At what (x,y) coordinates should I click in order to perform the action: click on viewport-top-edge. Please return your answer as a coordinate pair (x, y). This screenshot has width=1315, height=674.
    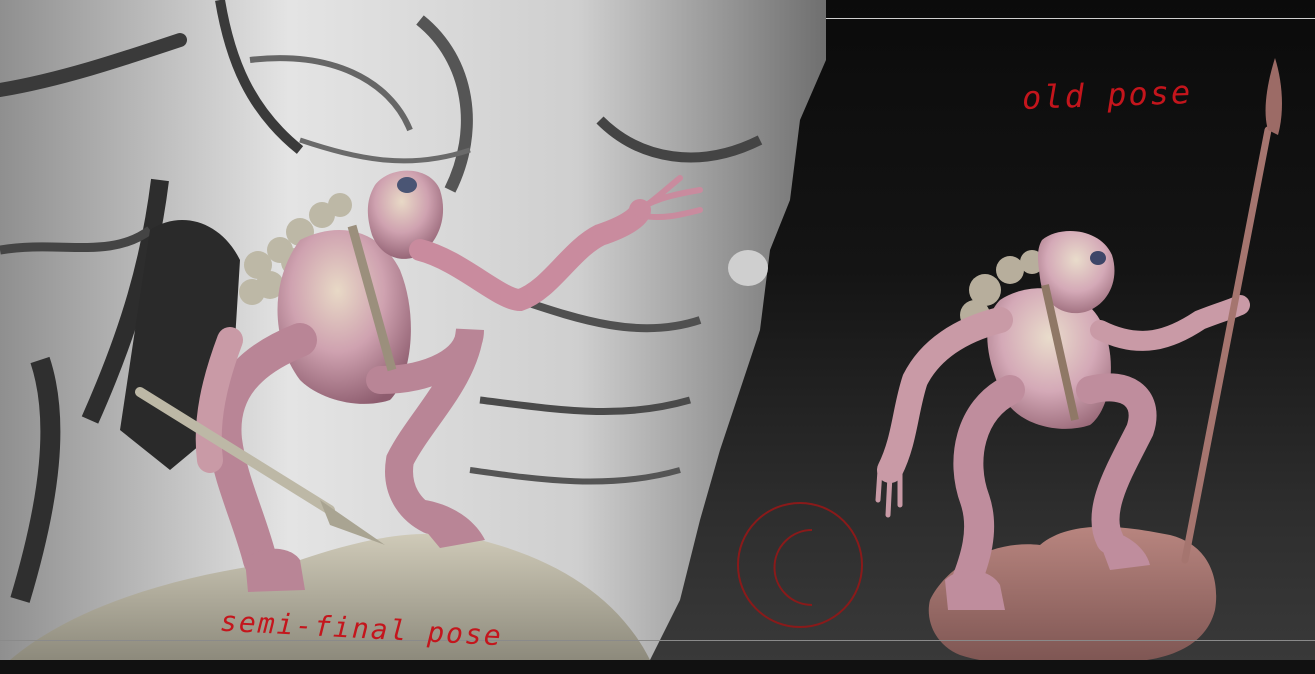
    Looking at the image, I should click on (1070, 18).